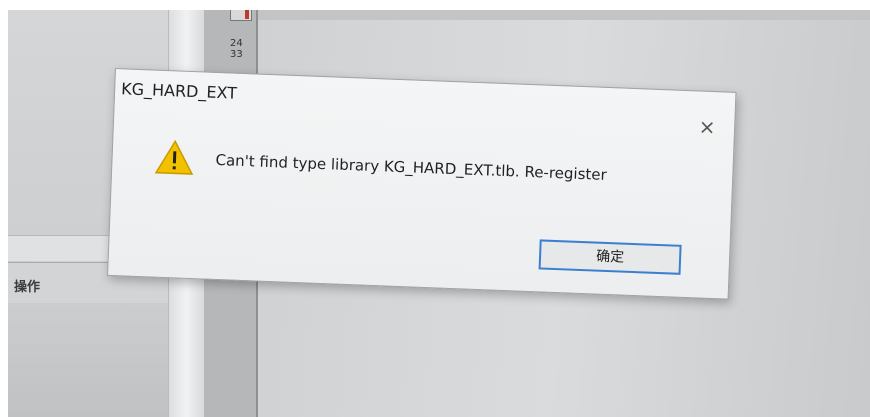  I want to click on close-icon: ×, so click(707, 126).